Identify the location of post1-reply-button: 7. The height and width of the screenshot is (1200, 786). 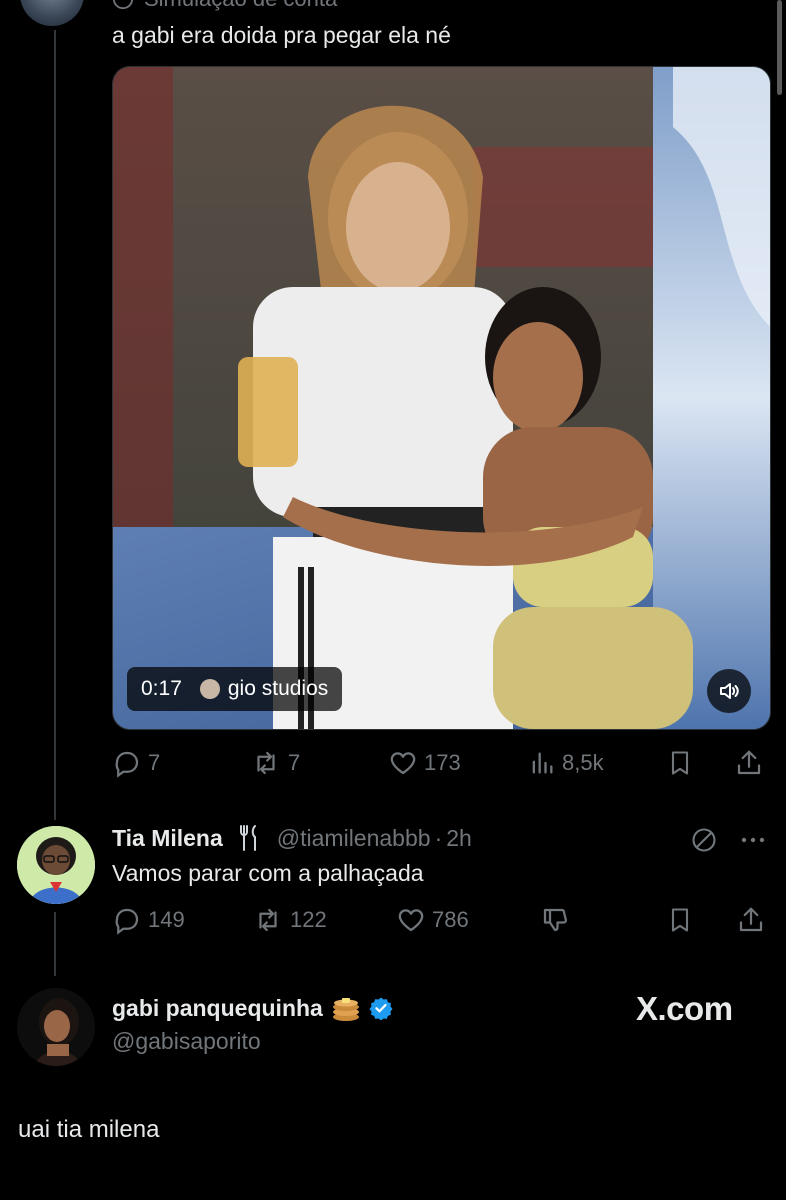
(136, 763).